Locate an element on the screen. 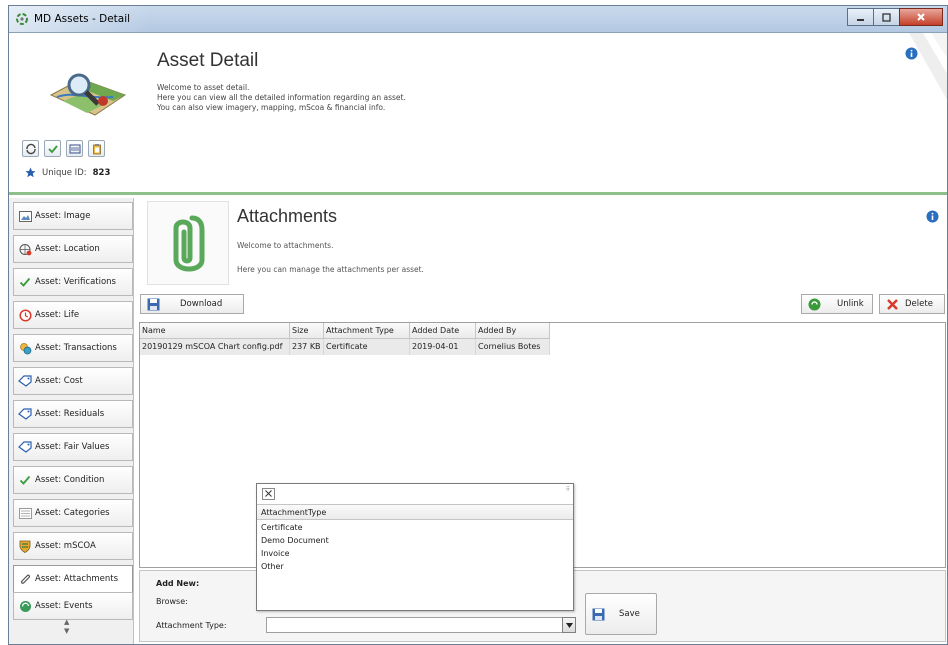 The height and width of the screenshot is (645, 948). attachment-illustration is located at coordinates (188, 243).